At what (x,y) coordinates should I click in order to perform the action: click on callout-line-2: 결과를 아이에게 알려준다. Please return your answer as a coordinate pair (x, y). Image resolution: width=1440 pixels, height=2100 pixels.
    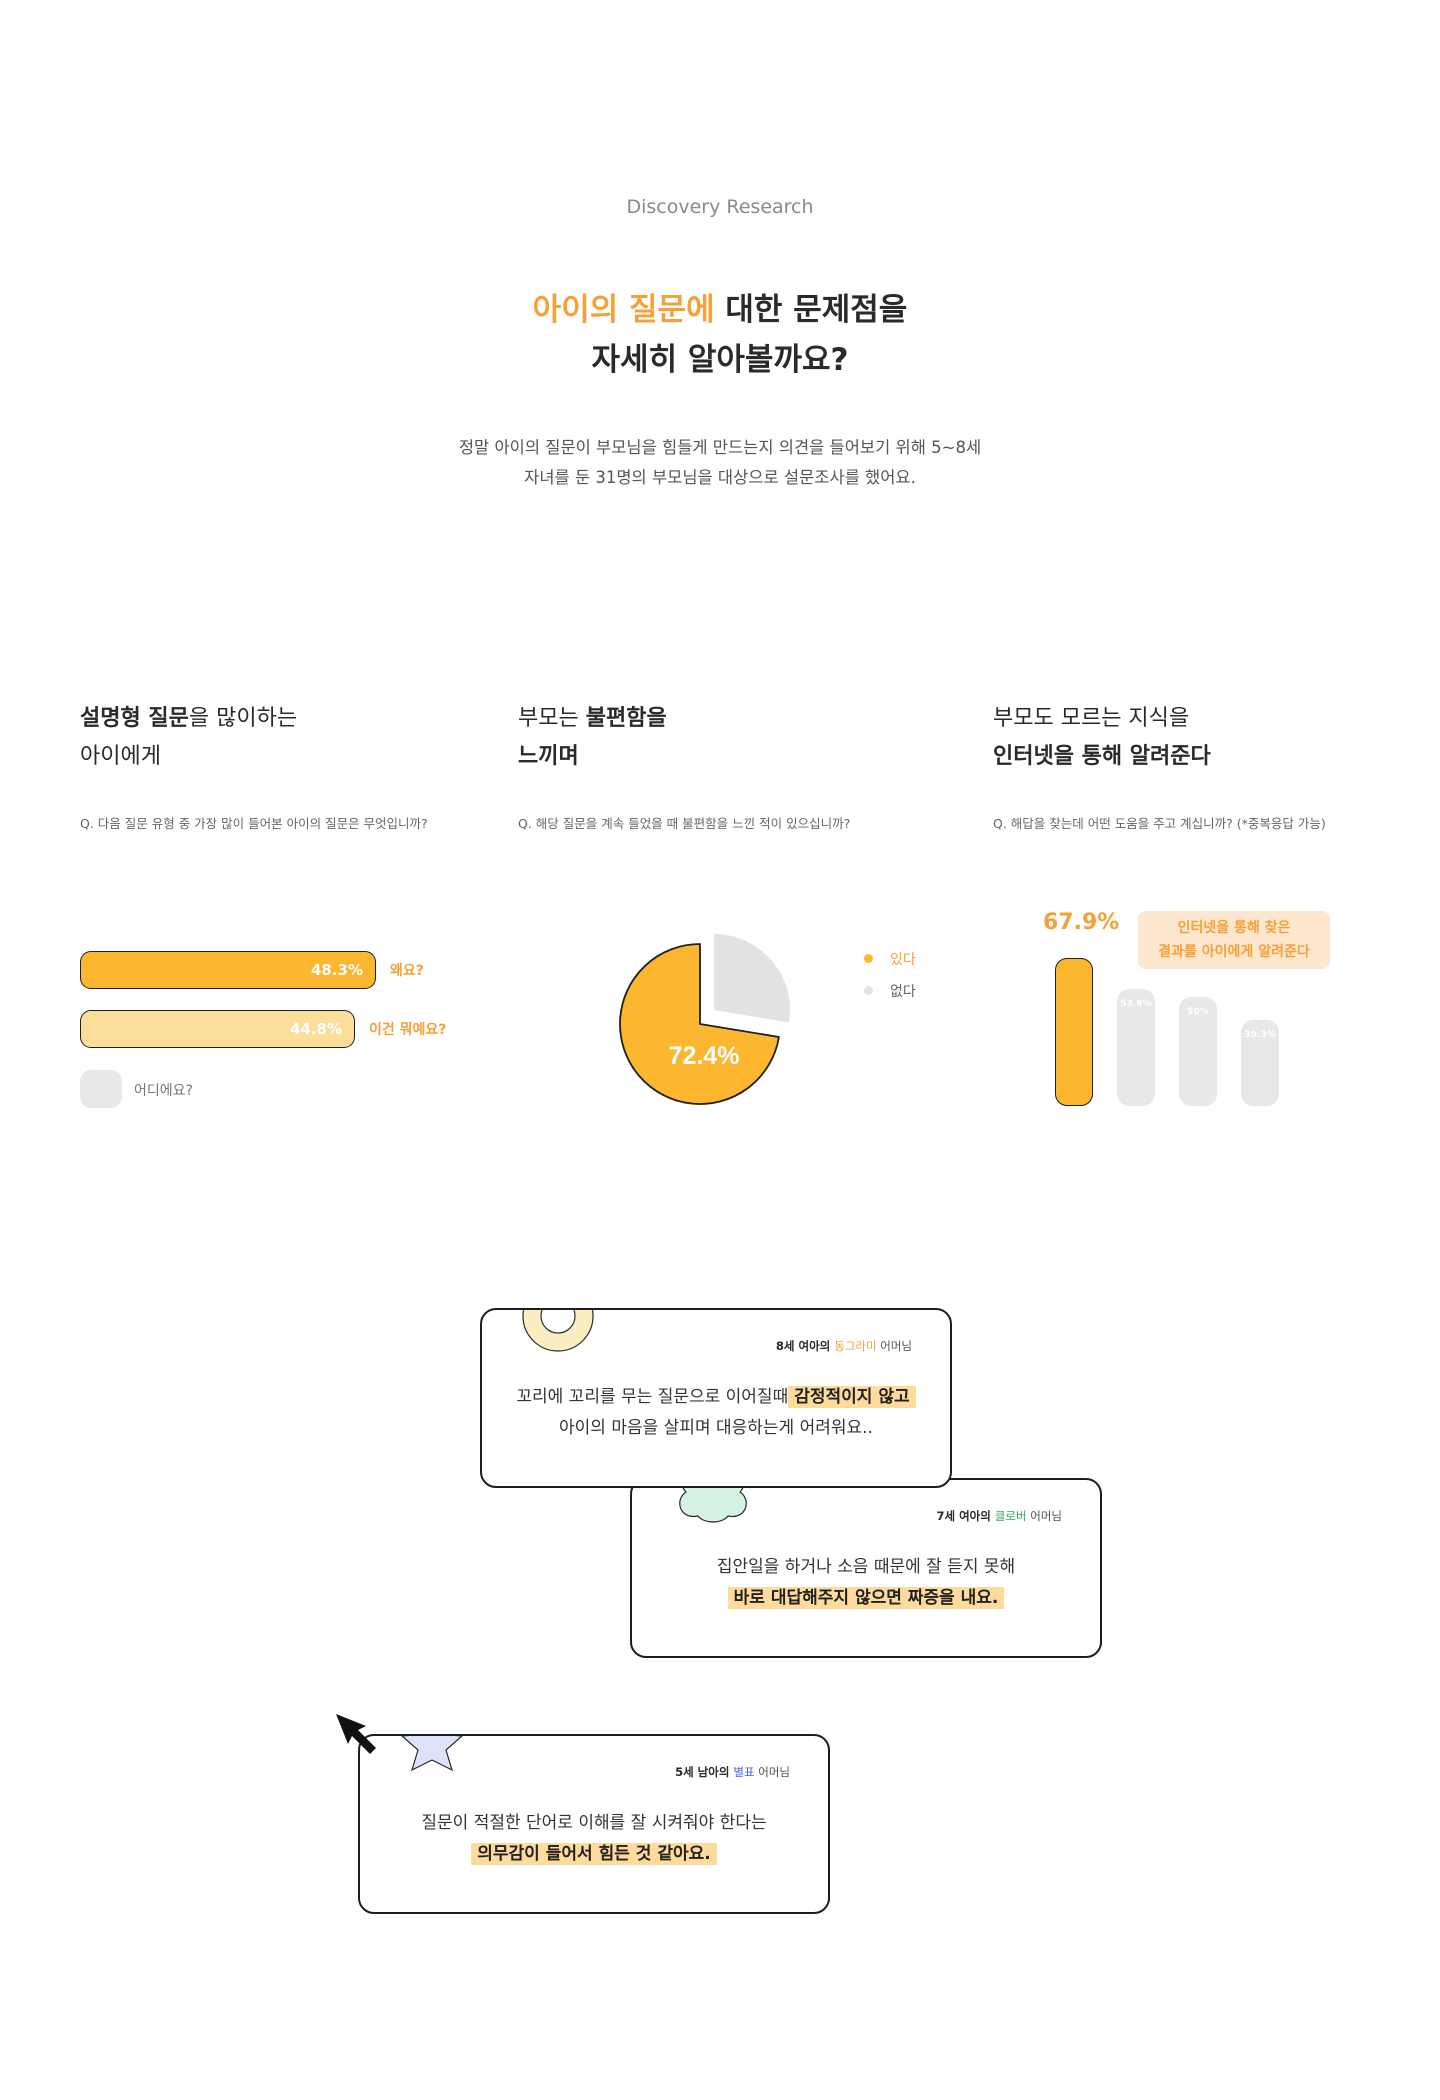
    Looking at the image, I should click on (1234, 952).